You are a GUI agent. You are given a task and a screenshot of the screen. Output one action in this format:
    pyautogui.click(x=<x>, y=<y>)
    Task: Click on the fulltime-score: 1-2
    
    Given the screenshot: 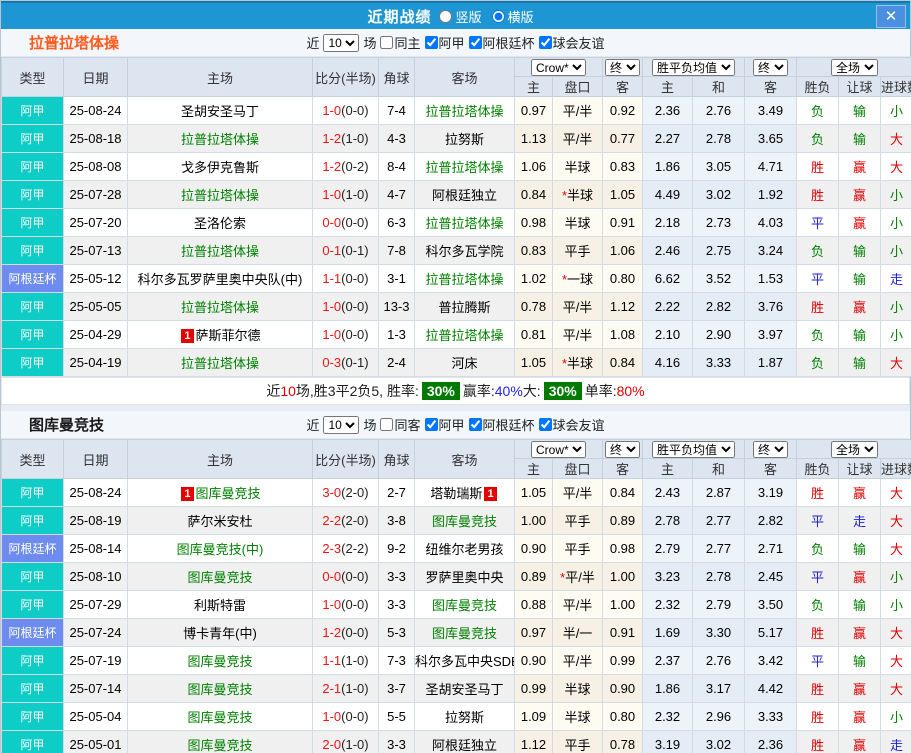 What is the action you would take?
    pyautogui.click(x=332, y=632)
    